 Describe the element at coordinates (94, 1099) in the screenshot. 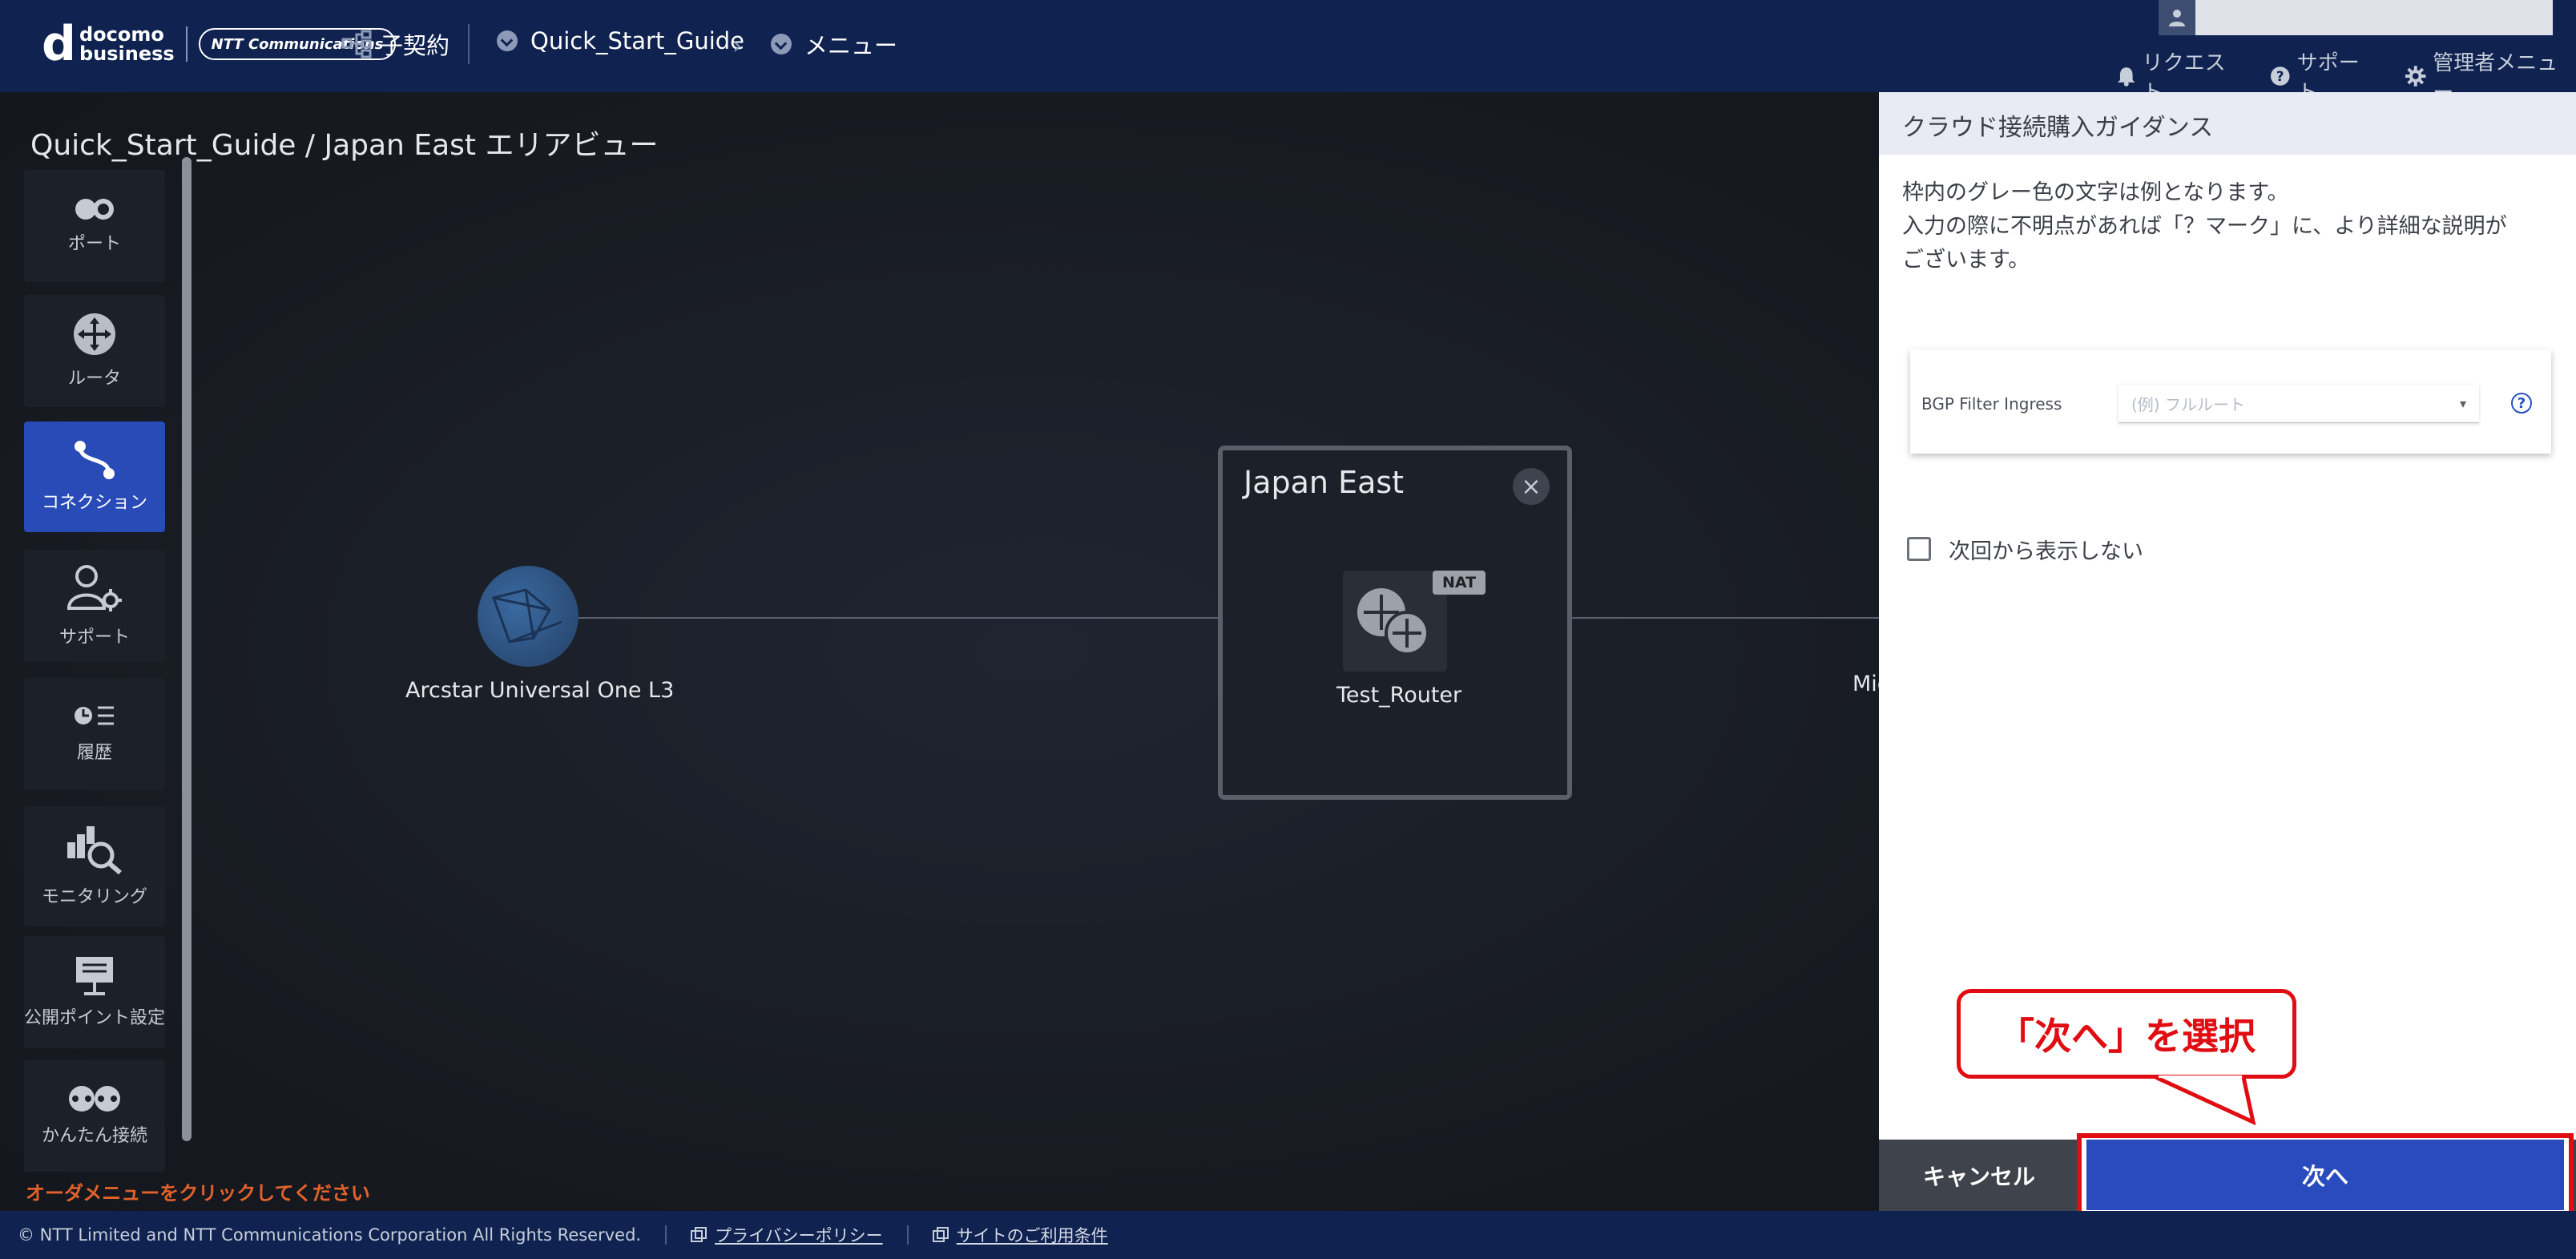

I see `easy-connect-icon` at that location.